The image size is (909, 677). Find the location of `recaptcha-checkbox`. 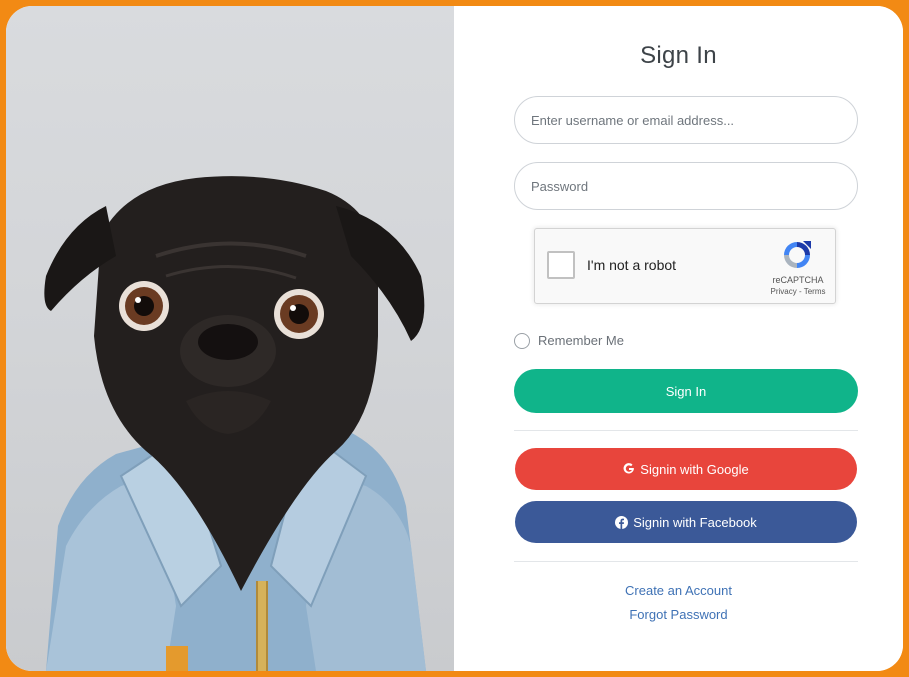

recaptcha-checkbox is located at coordinates (561, 265).